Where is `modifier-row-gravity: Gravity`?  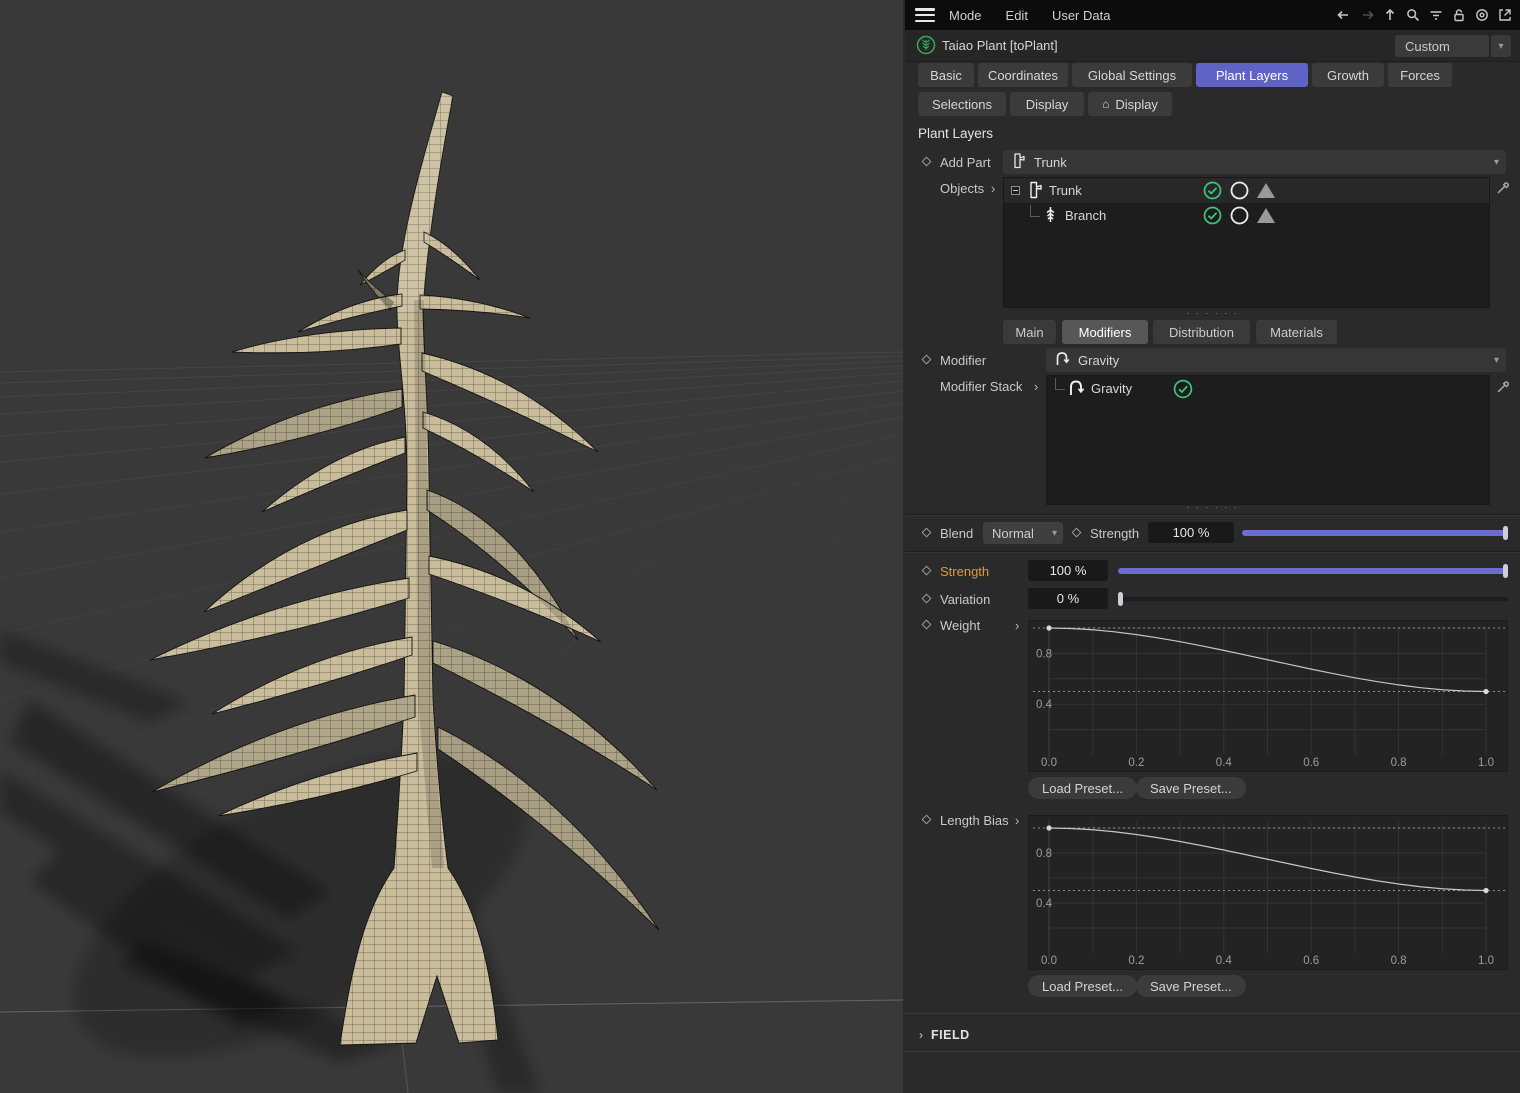
modifier-row-gravity: Gravity is located at coordinates (1268, 388).